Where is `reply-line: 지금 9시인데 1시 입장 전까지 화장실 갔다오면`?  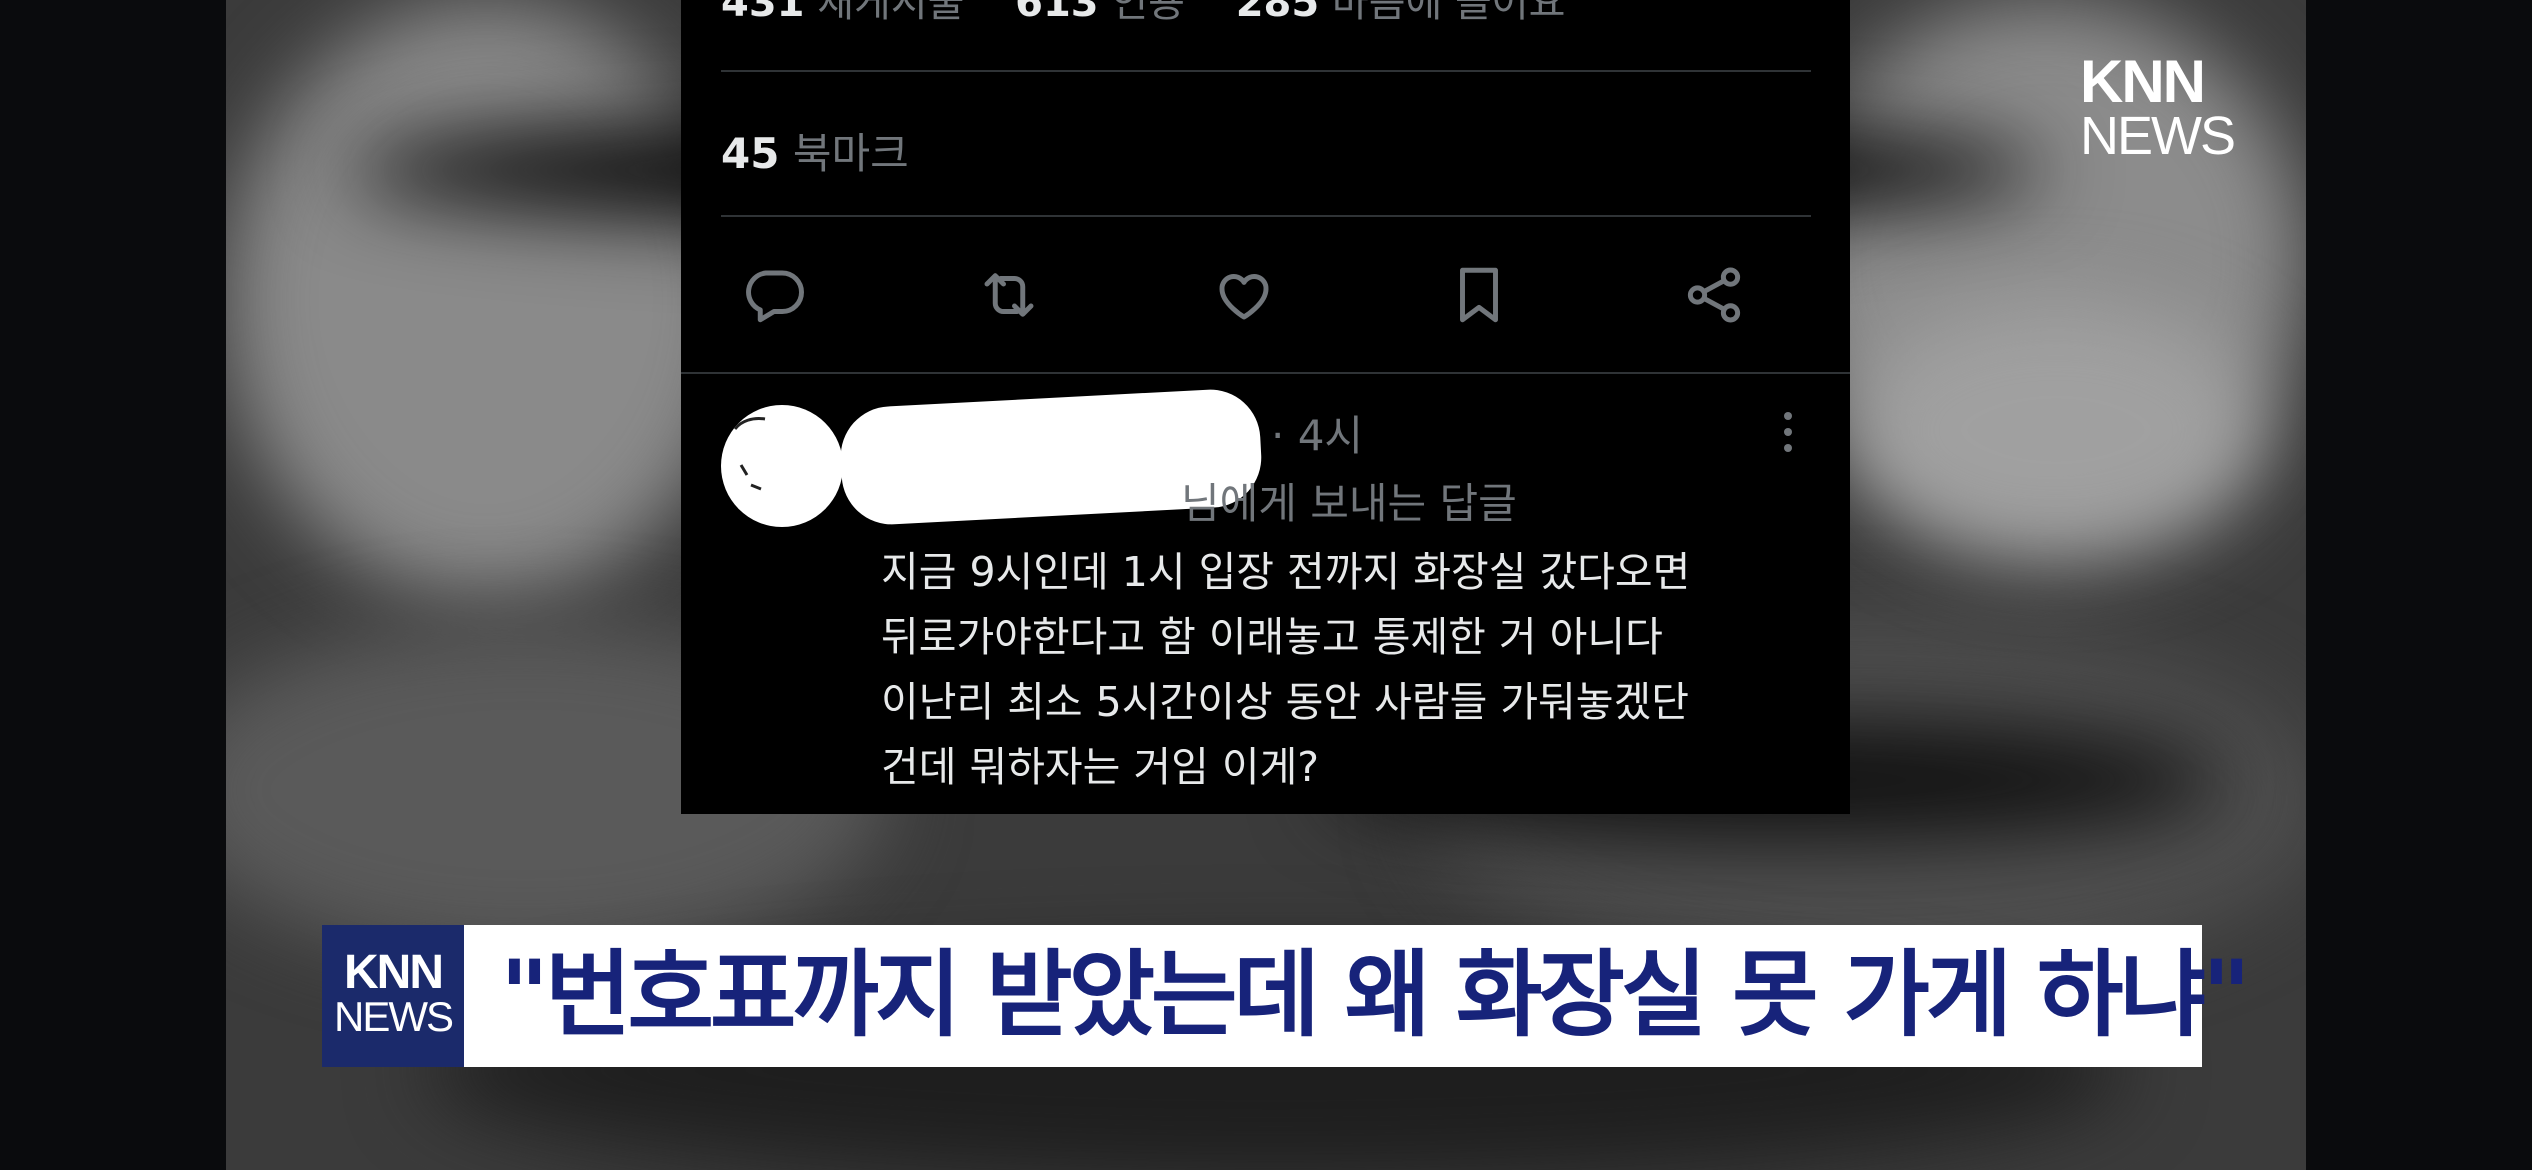 reply-line: 지금 9시인데 1시 입장 전까지 화장실 갔다오면 is located at coordinates (1286, 572).